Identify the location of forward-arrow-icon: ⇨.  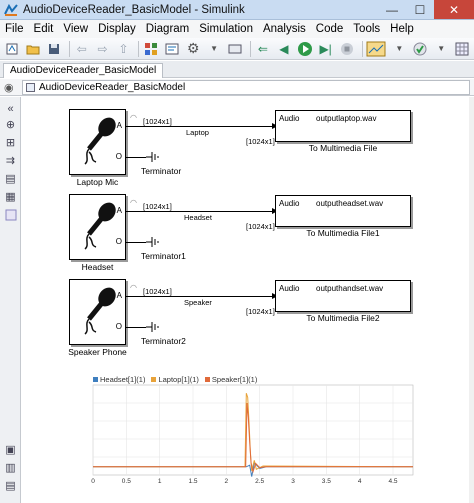
(103, 49).